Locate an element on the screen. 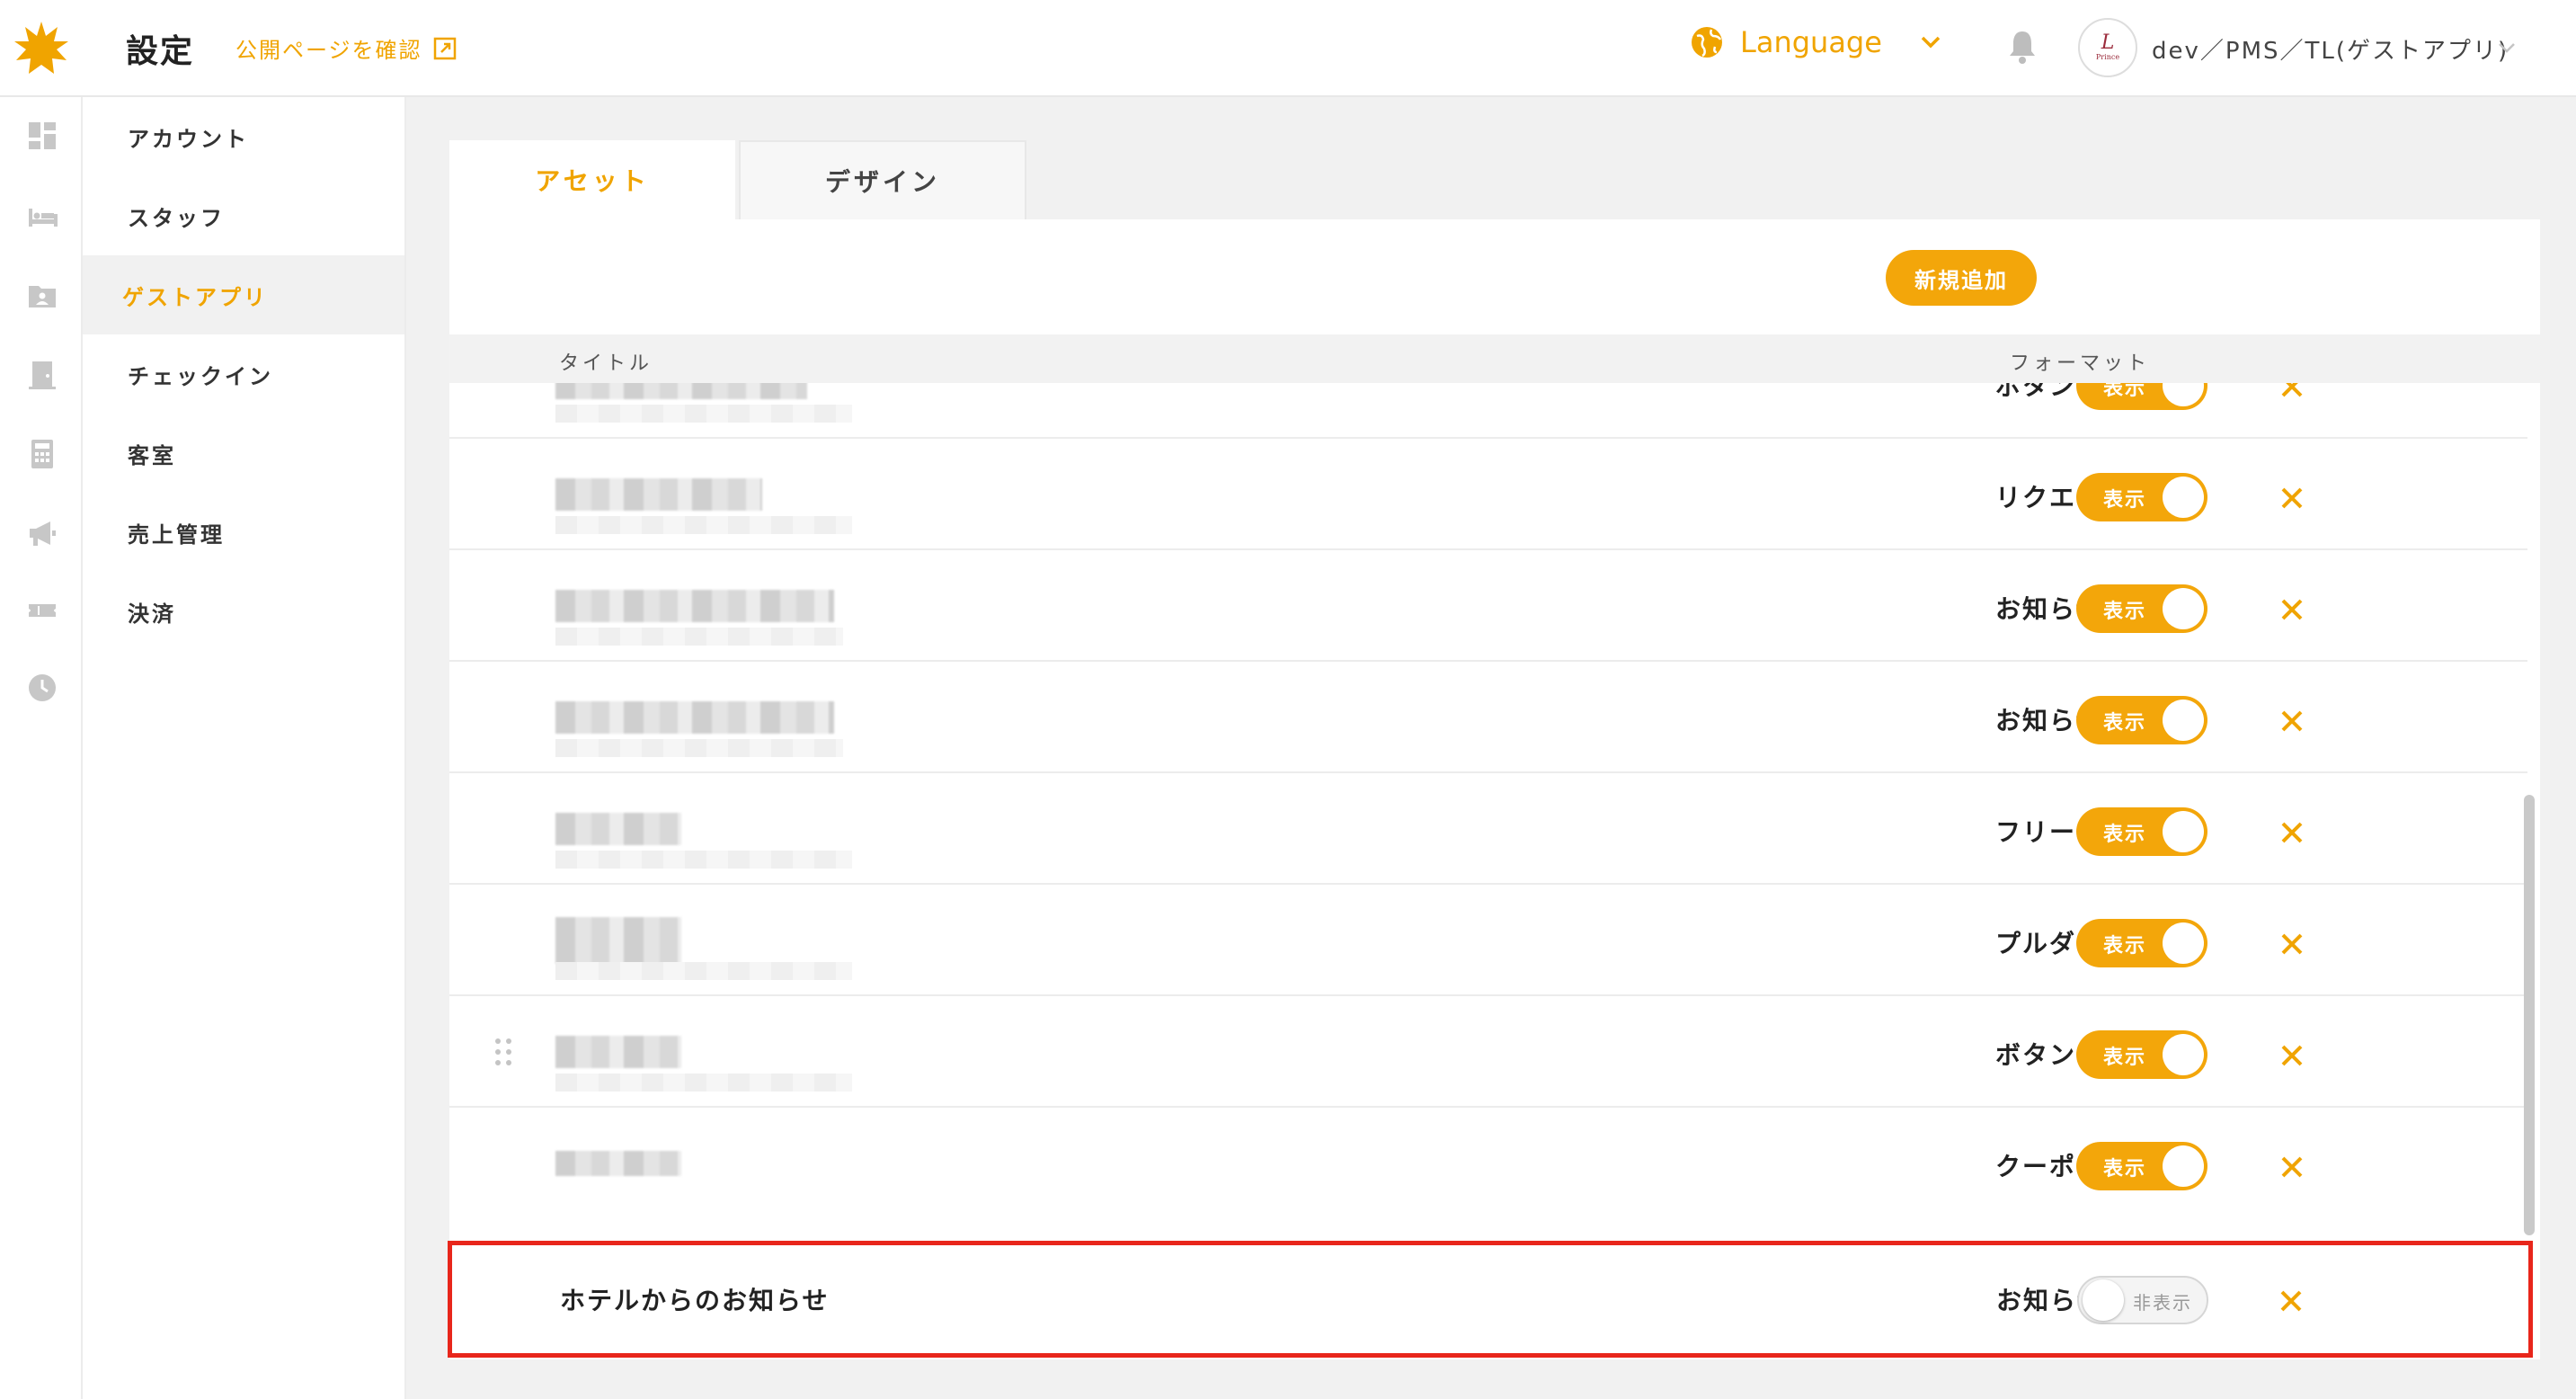 This screenshot has height=1399, width=2576. row-title: ホテルからのお知らせ is located at coordinates (695, 1300).